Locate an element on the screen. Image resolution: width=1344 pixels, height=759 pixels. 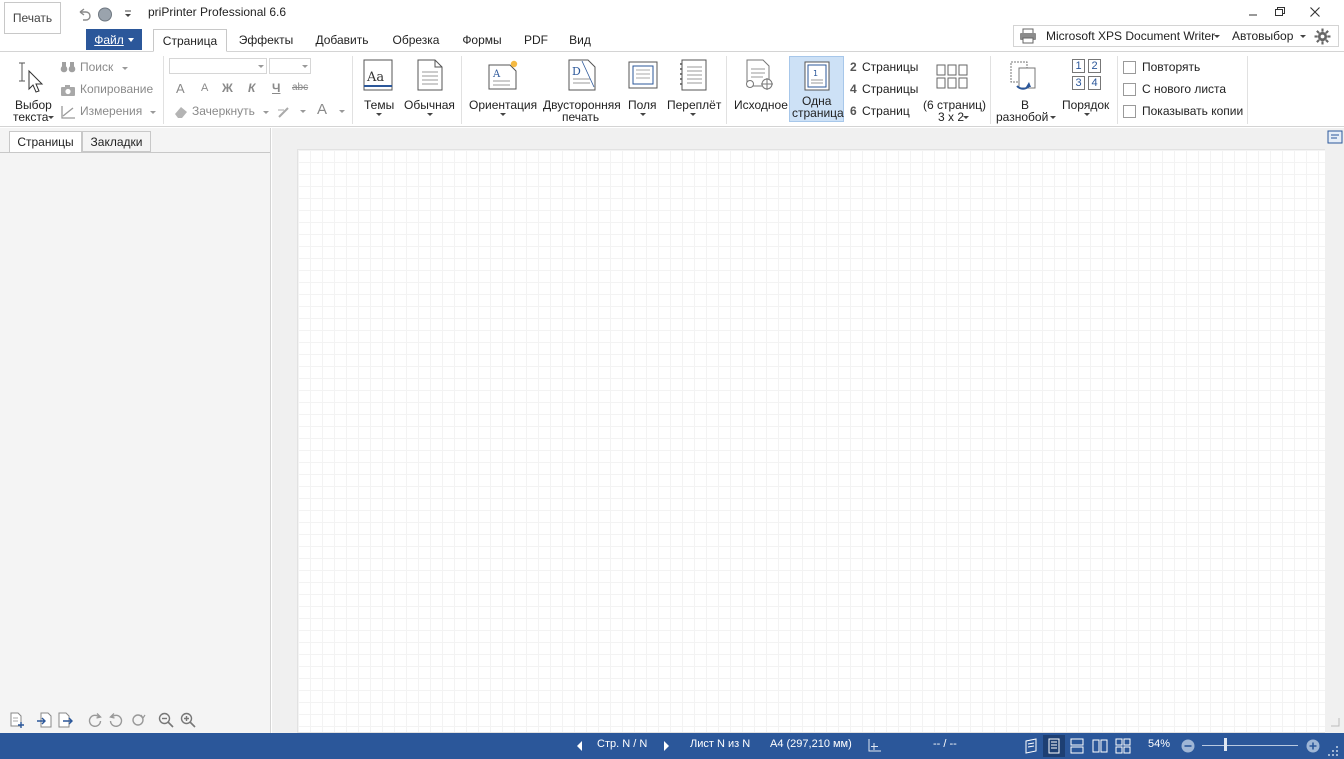
tab-add: Добавить is located at coordinates (342, 40).